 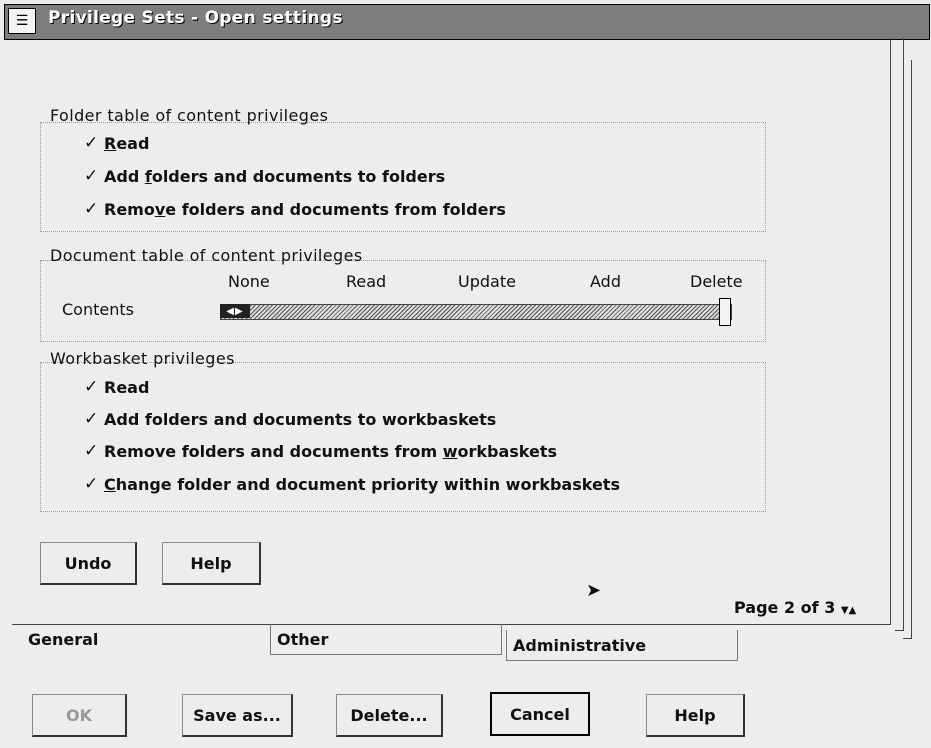 I want to click on page-help-button: Help, so click(x=211, y=563).